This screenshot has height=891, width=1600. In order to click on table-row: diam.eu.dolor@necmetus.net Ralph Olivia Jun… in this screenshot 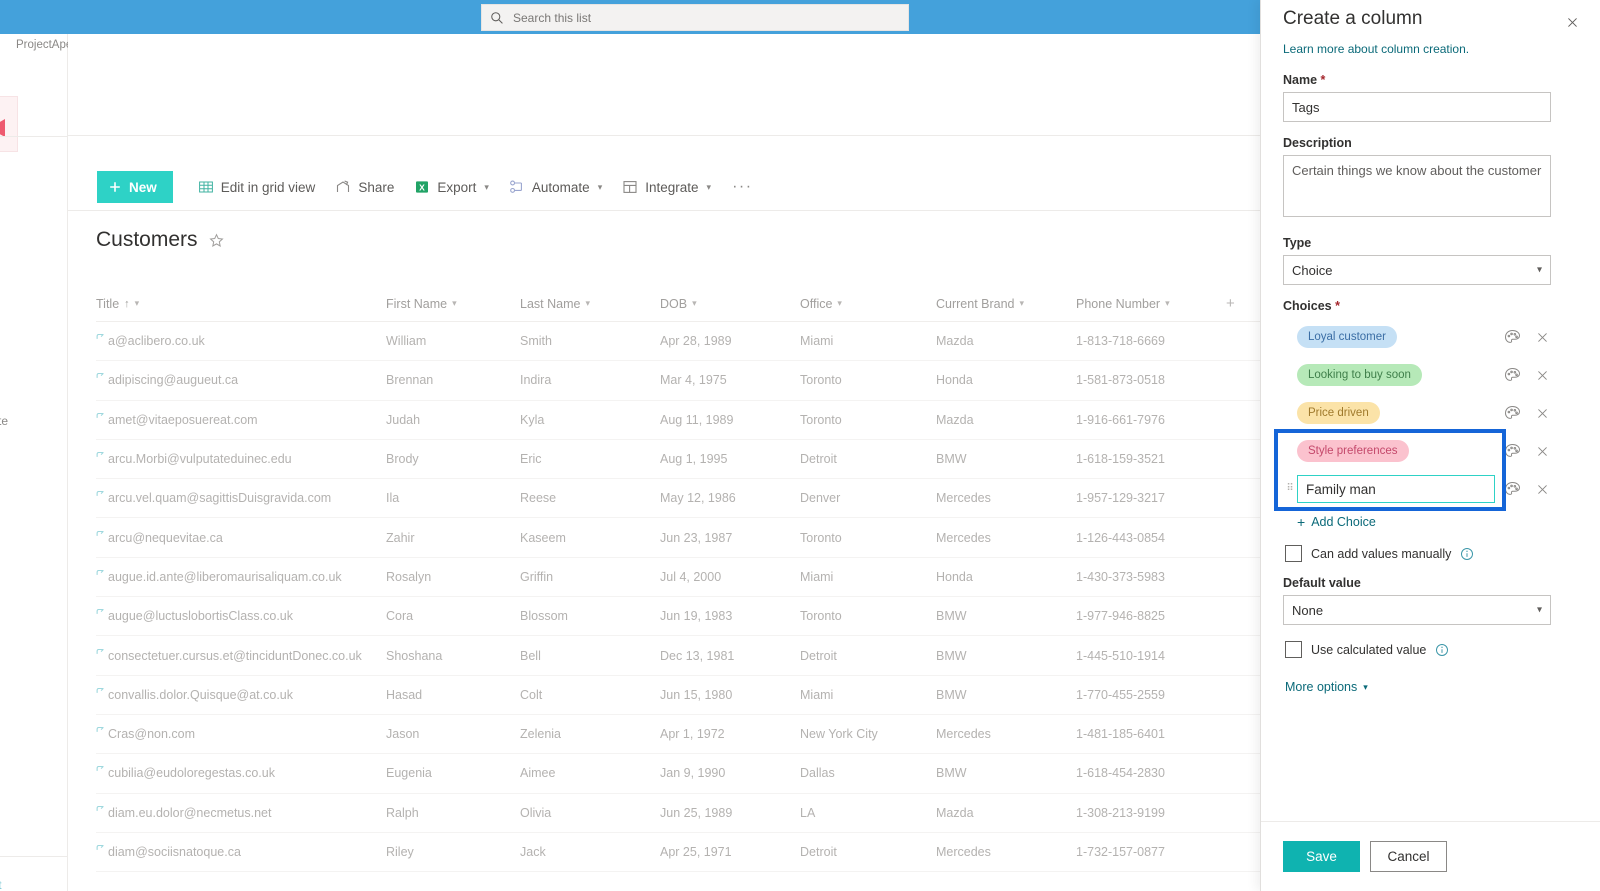, I will do `click(686, 813)`.